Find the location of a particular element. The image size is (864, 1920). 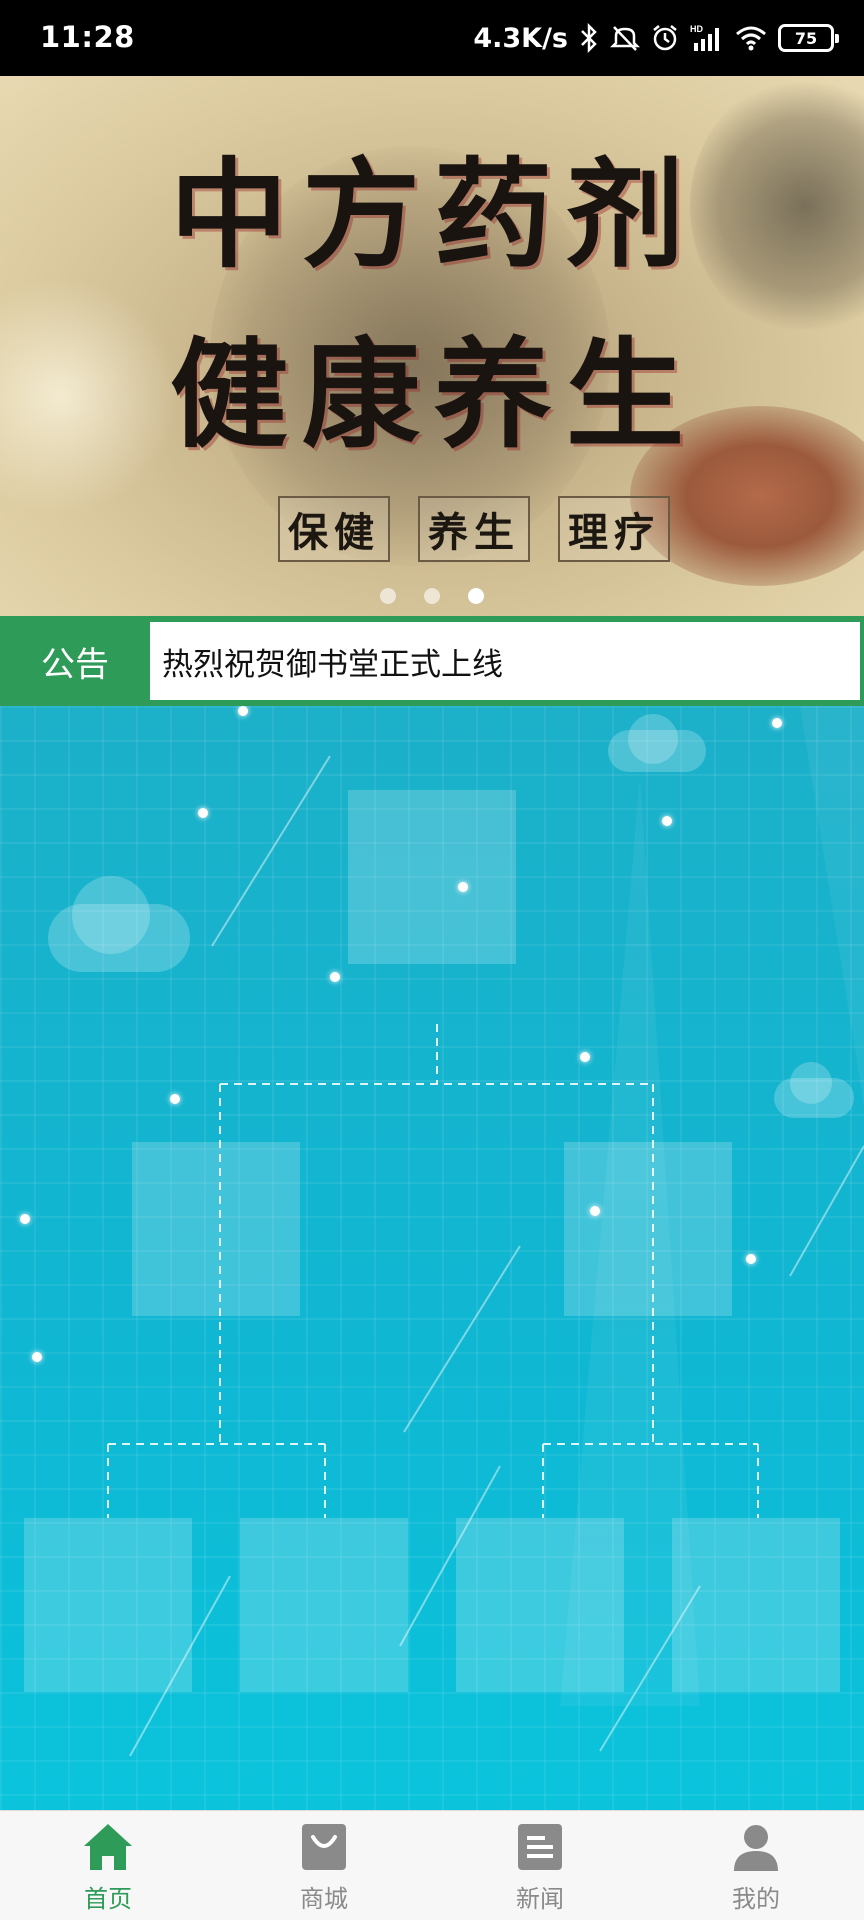

notice-text: 热烈祝贺御书堂正式上线 is located at coordinates (505, 661).